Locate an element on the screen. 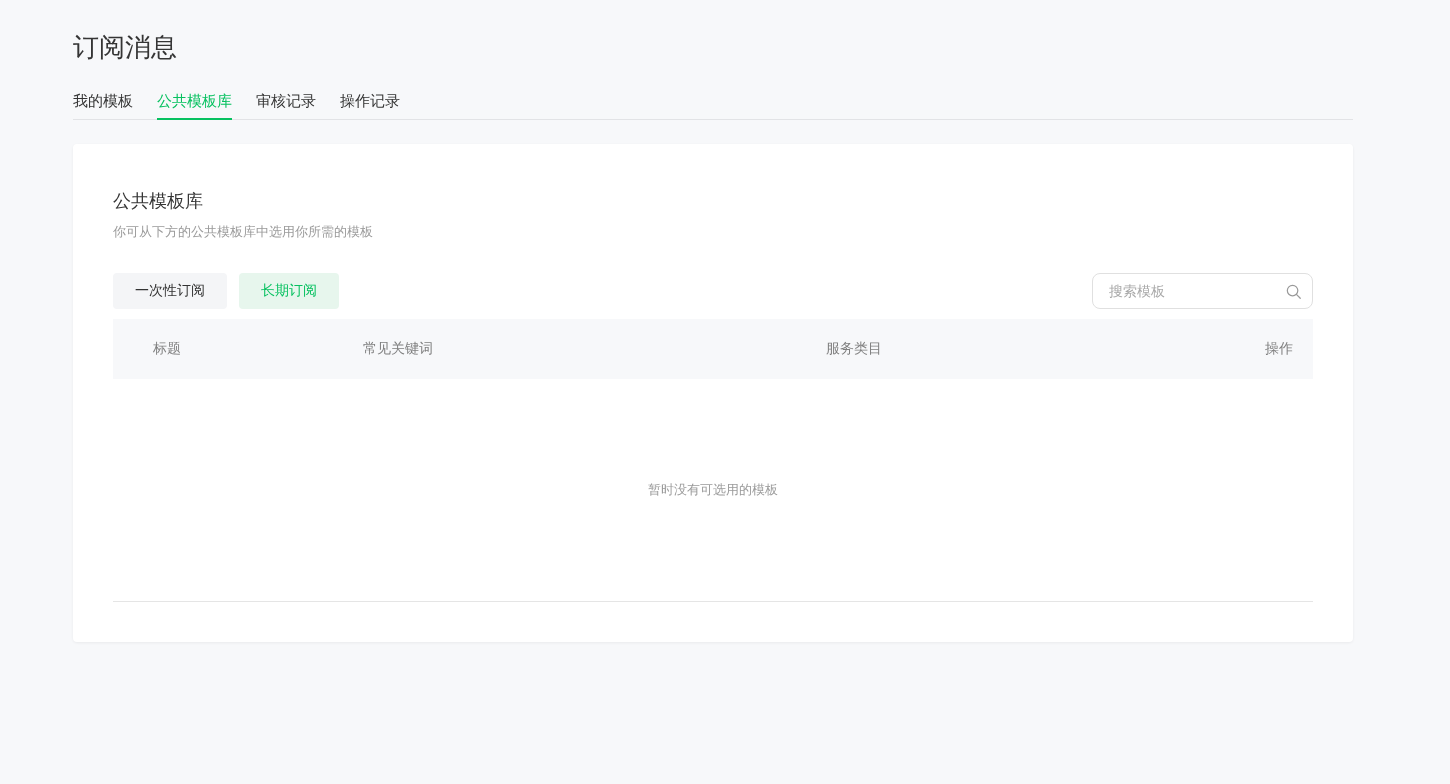 The image size is (1450, 784). column-header: 标题 is located at coordinates (167, 349).